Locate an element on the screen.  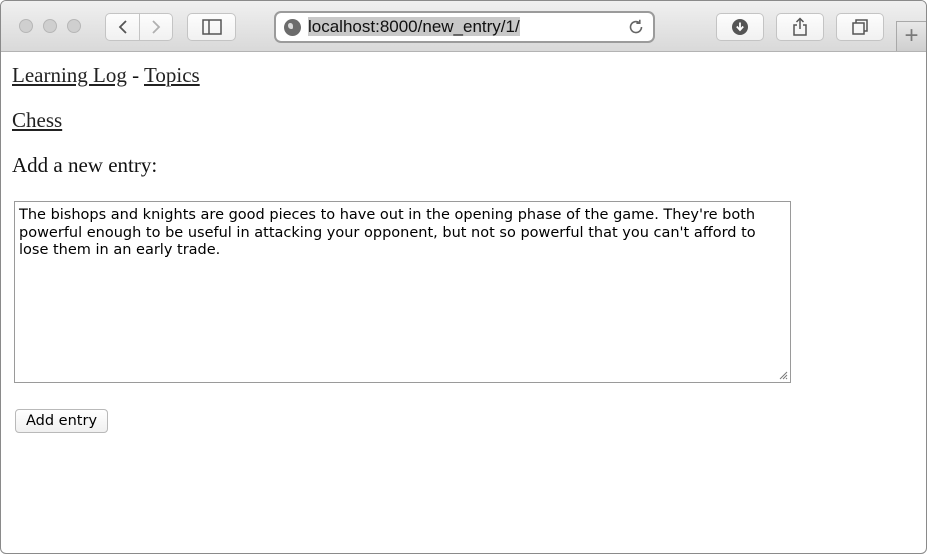
forward-button is located at coordinates (156, 27).